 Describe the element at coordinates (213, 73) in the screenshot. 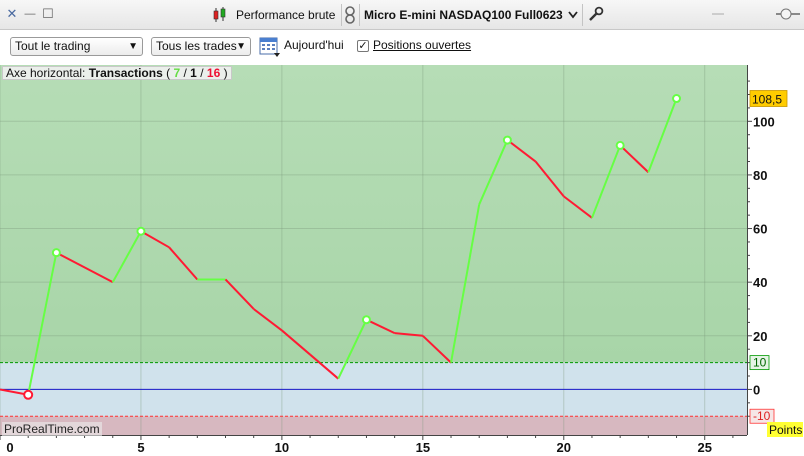

I see `losses-count: 16` at that location.